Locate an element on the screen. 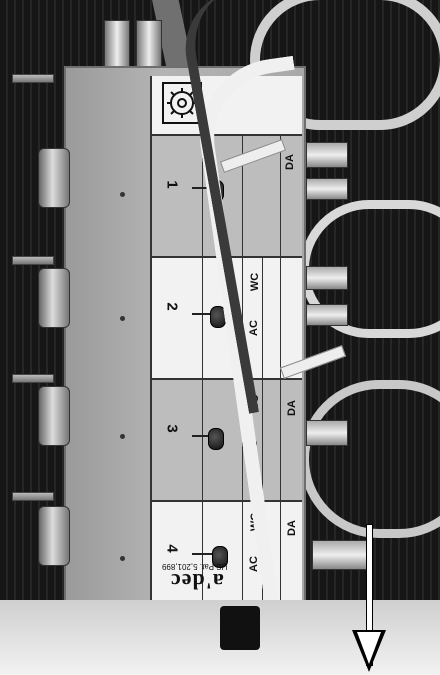 The height and width of the screenshot is (675, 440). valve-number: 1 is located at coordinates (172, 184).